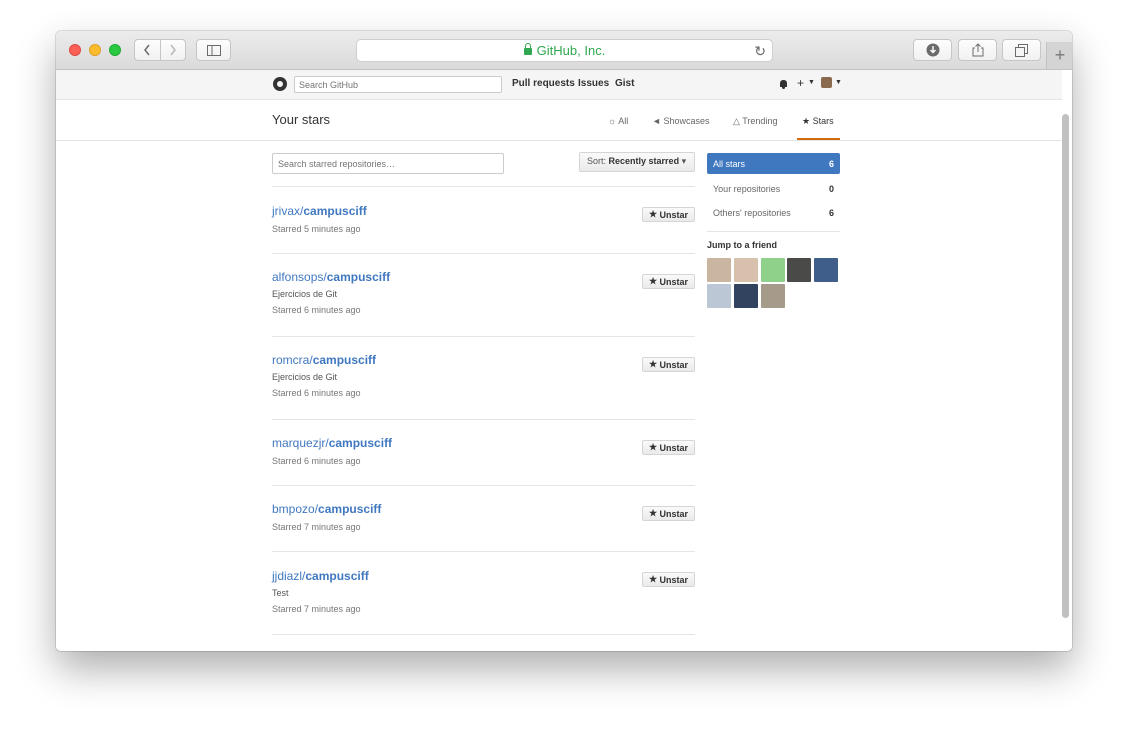 The height and width of the screenshot is (731, 1128). Describe the element at coordinates (773, 163) in the screenshot. I see `filter-all-stars: All stars 6` at that location.